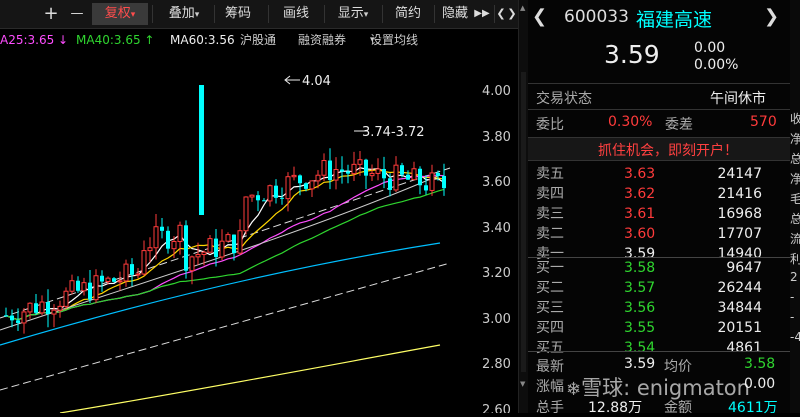  Describe the element at coordinates (184, 14) in the screenshot. I see `diejia-button: 叠加▾` at that location.